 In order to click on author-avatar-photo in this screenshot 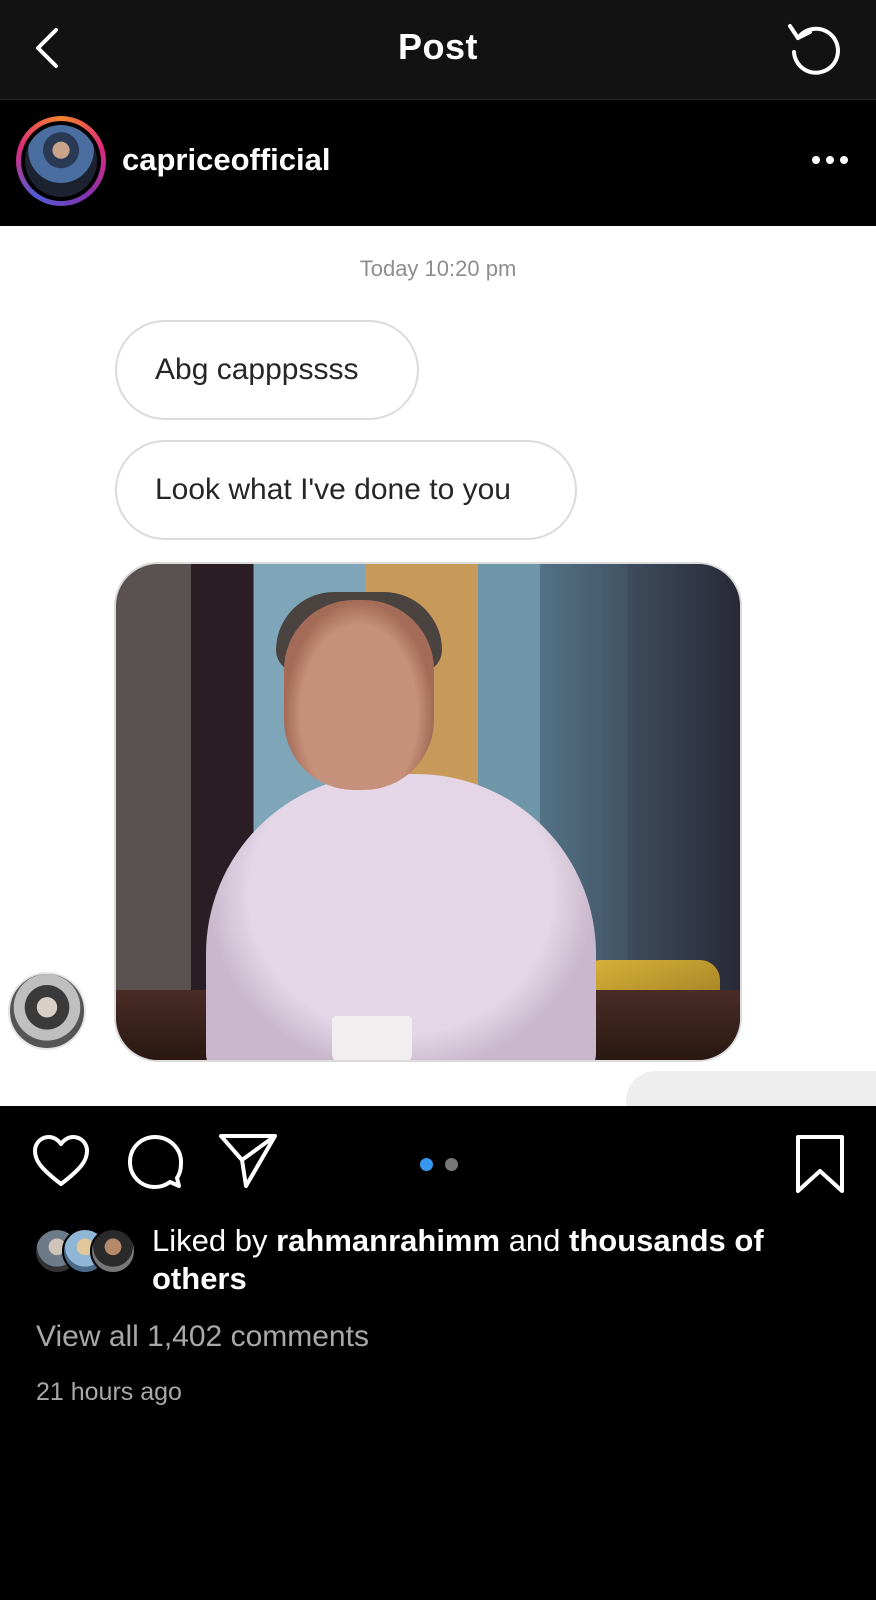, I will do `click(61, 161)`.